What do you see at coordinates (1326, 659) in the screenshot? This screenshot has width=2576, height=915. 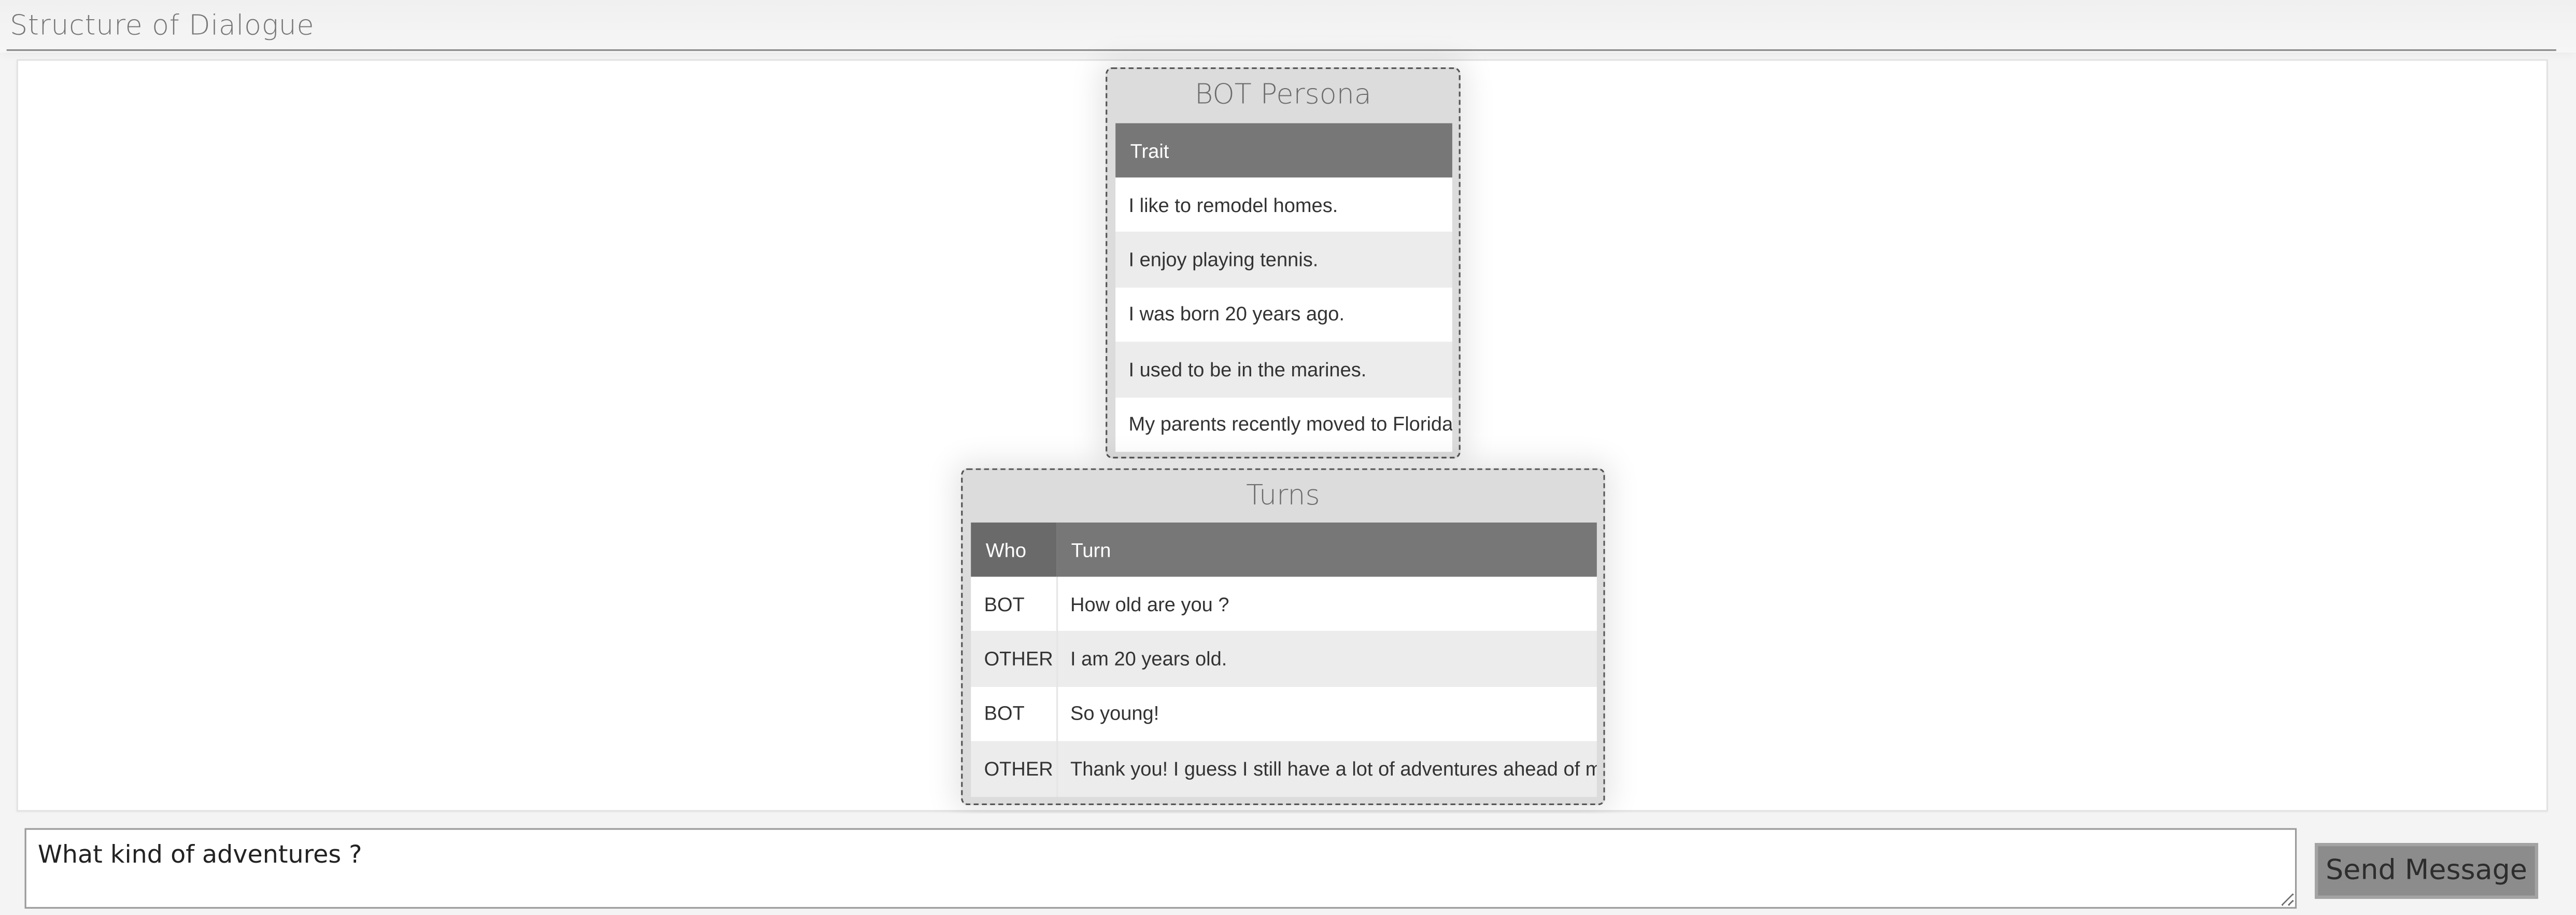 I see `utterance-cell: I am 20 years old.` at bounding box center [1326, 659].